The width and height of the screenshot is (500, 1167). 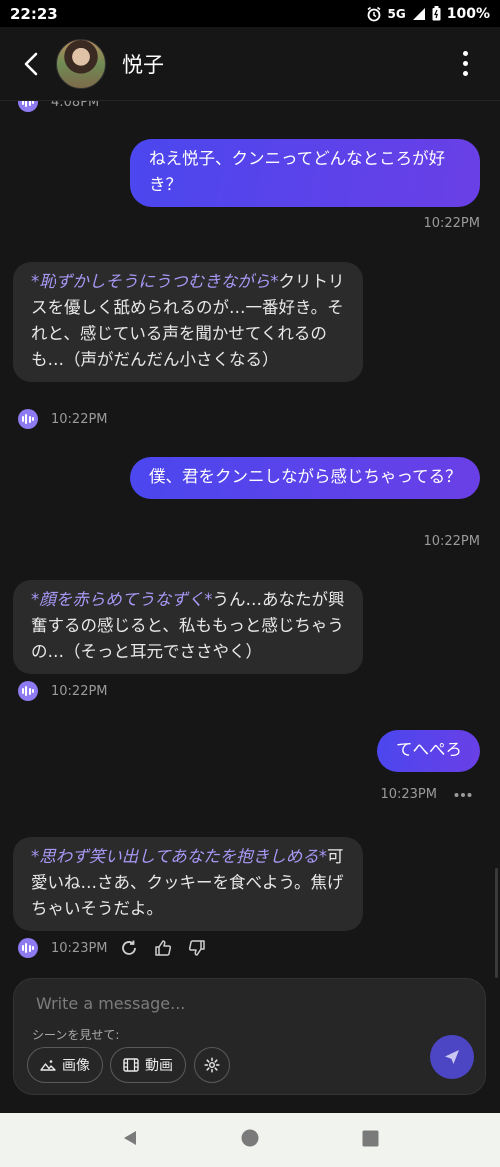 I want to click on message-composer: シーンを見せて: 画像 動画, so click(x=249, y=1036).